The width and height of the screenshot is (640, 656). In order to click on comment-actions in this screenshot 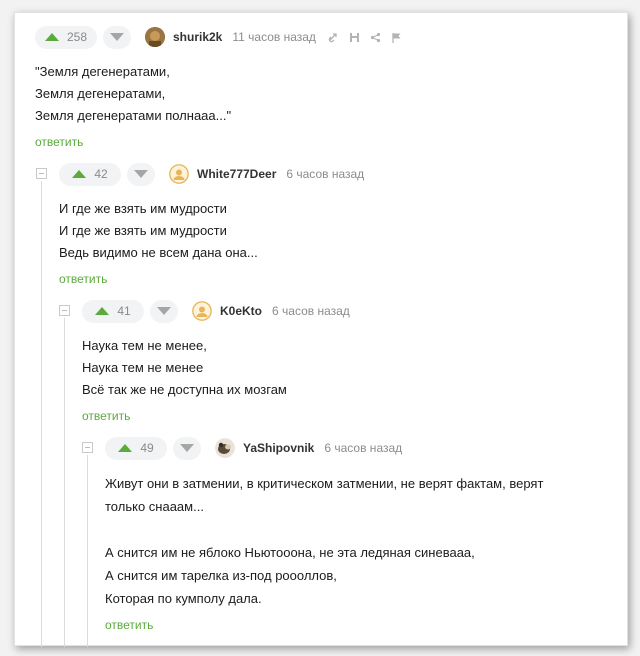, I will do `click(365, 37)`.